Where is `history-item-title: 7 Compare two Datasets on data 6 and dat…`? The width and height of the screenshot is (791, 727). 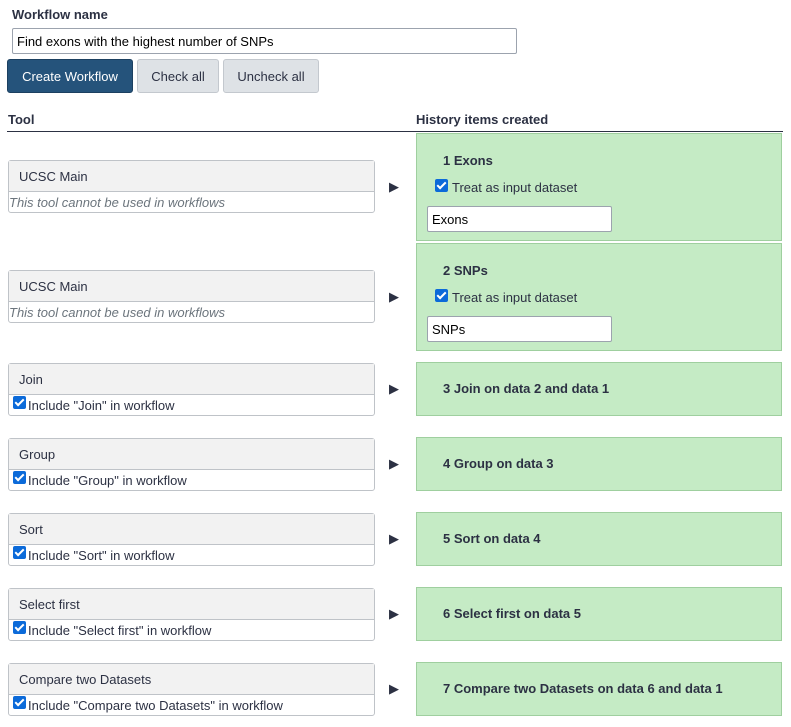
history-item-title: 7 Compare two Datasets on data 6 and dat… is located at coordinates (583, 688).